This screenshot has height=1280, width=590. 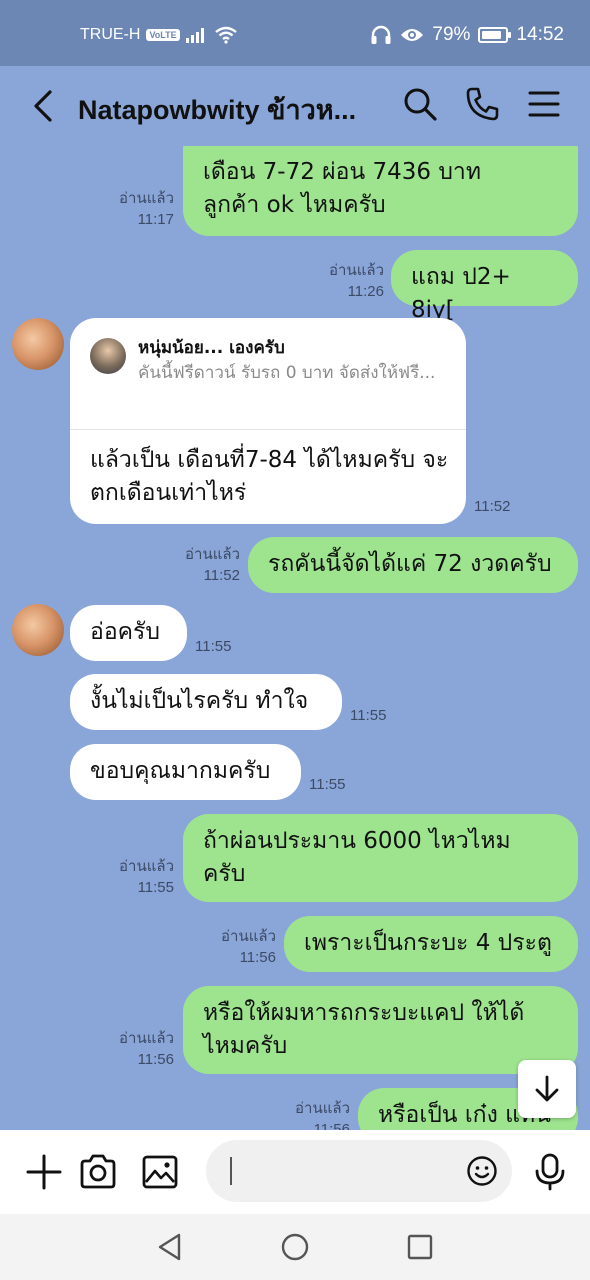 I want to click on status-right-group: 79% 14:52, so click(x=467, y=35).